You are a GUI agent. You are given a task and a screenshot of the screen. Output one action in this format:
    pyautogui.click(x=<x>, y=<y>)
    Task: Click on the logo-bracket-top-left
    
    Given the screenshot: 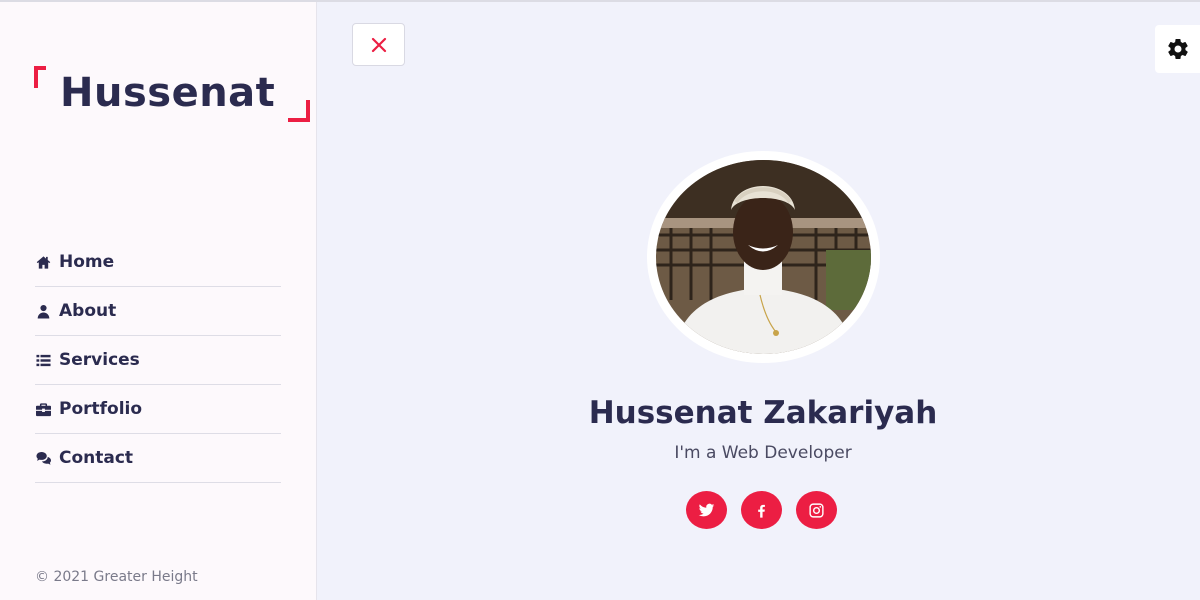 What is the action you would take?
    pyautogui.click(x=40, y=77)
    